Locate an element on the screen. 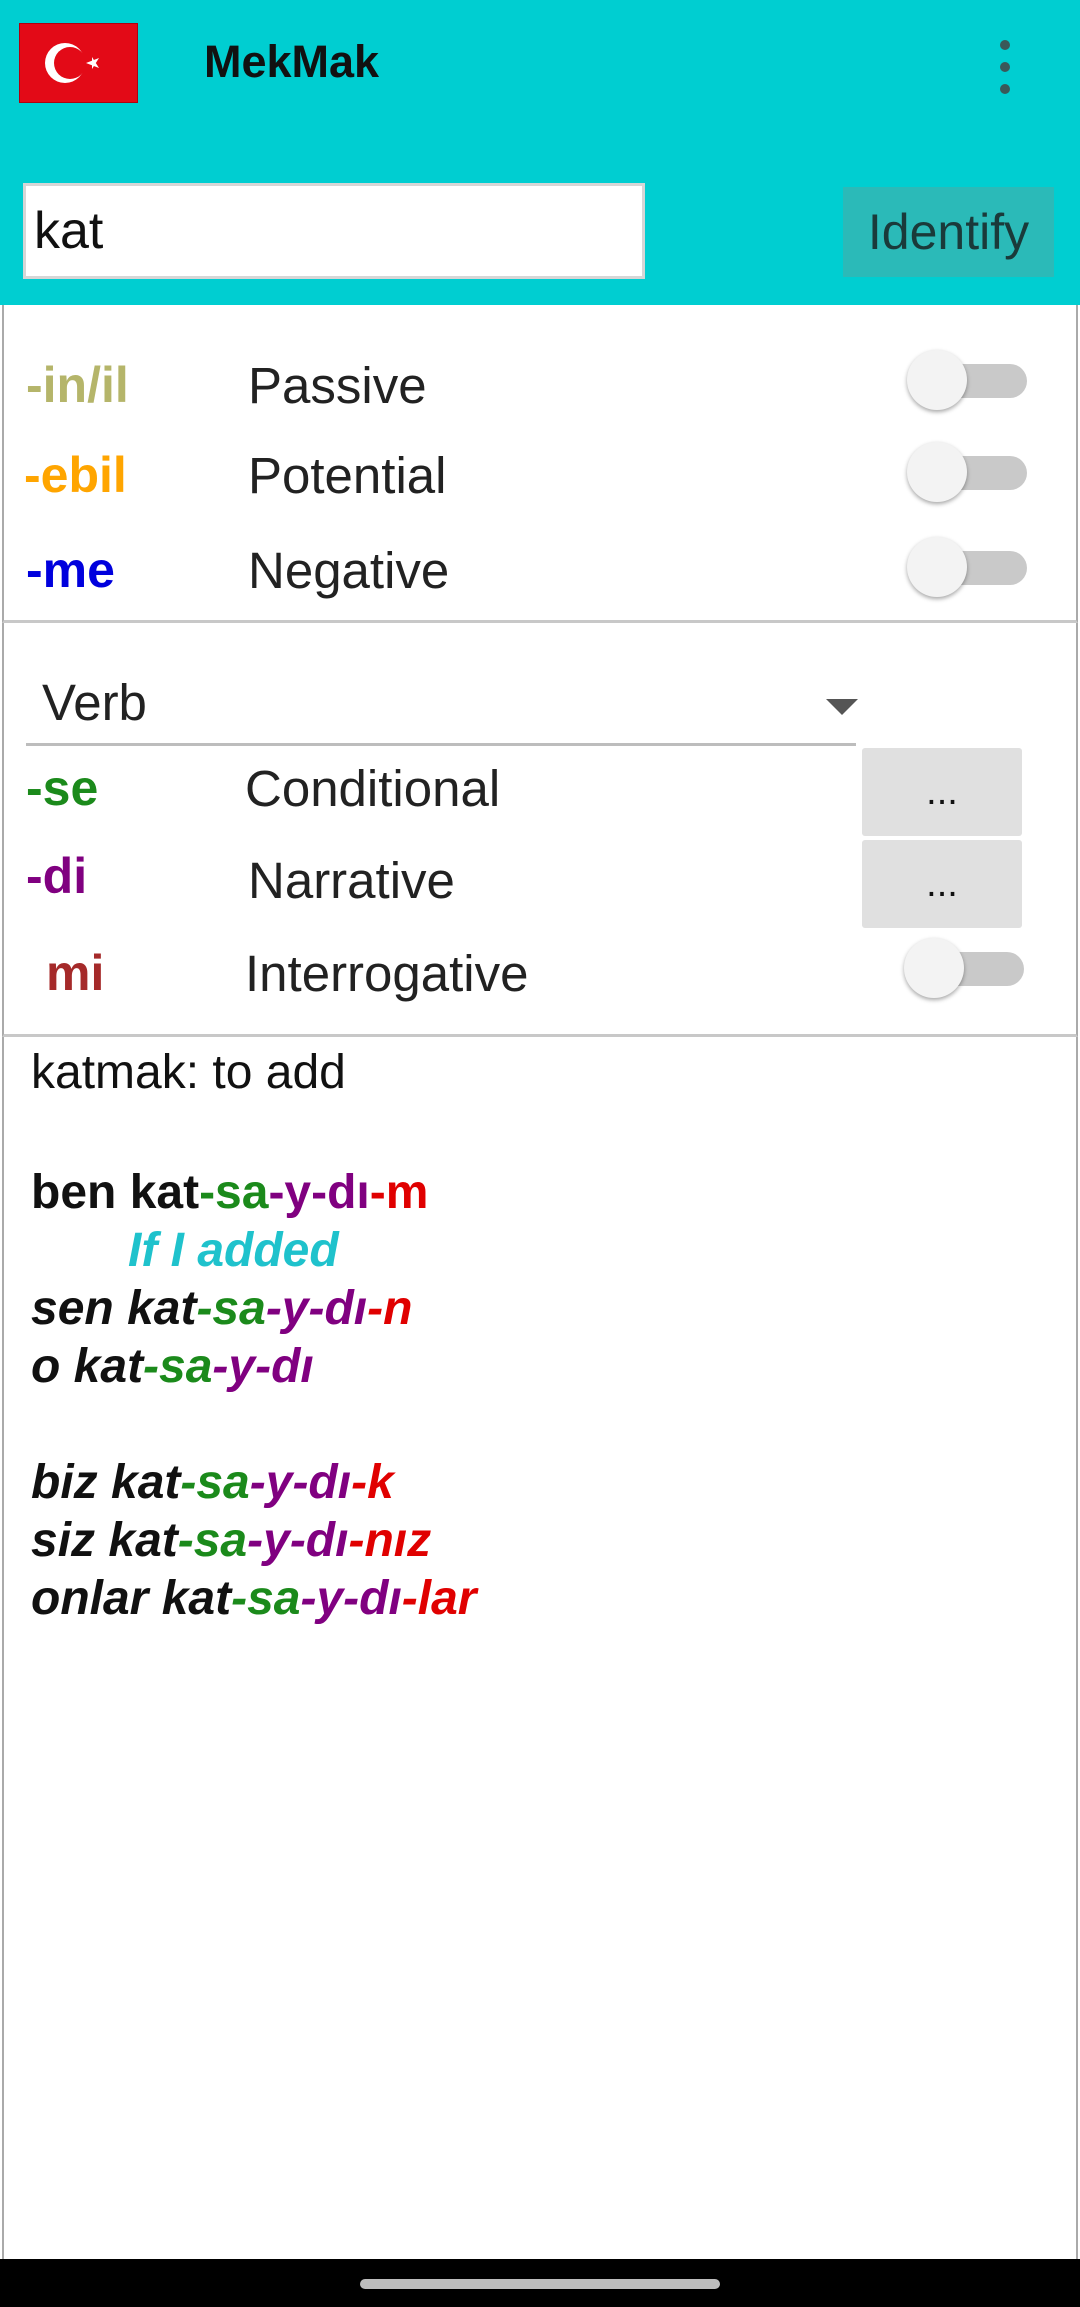 This screenshot has height=2307, width=1080. verb-search-field is located at coordinates (334, 231).